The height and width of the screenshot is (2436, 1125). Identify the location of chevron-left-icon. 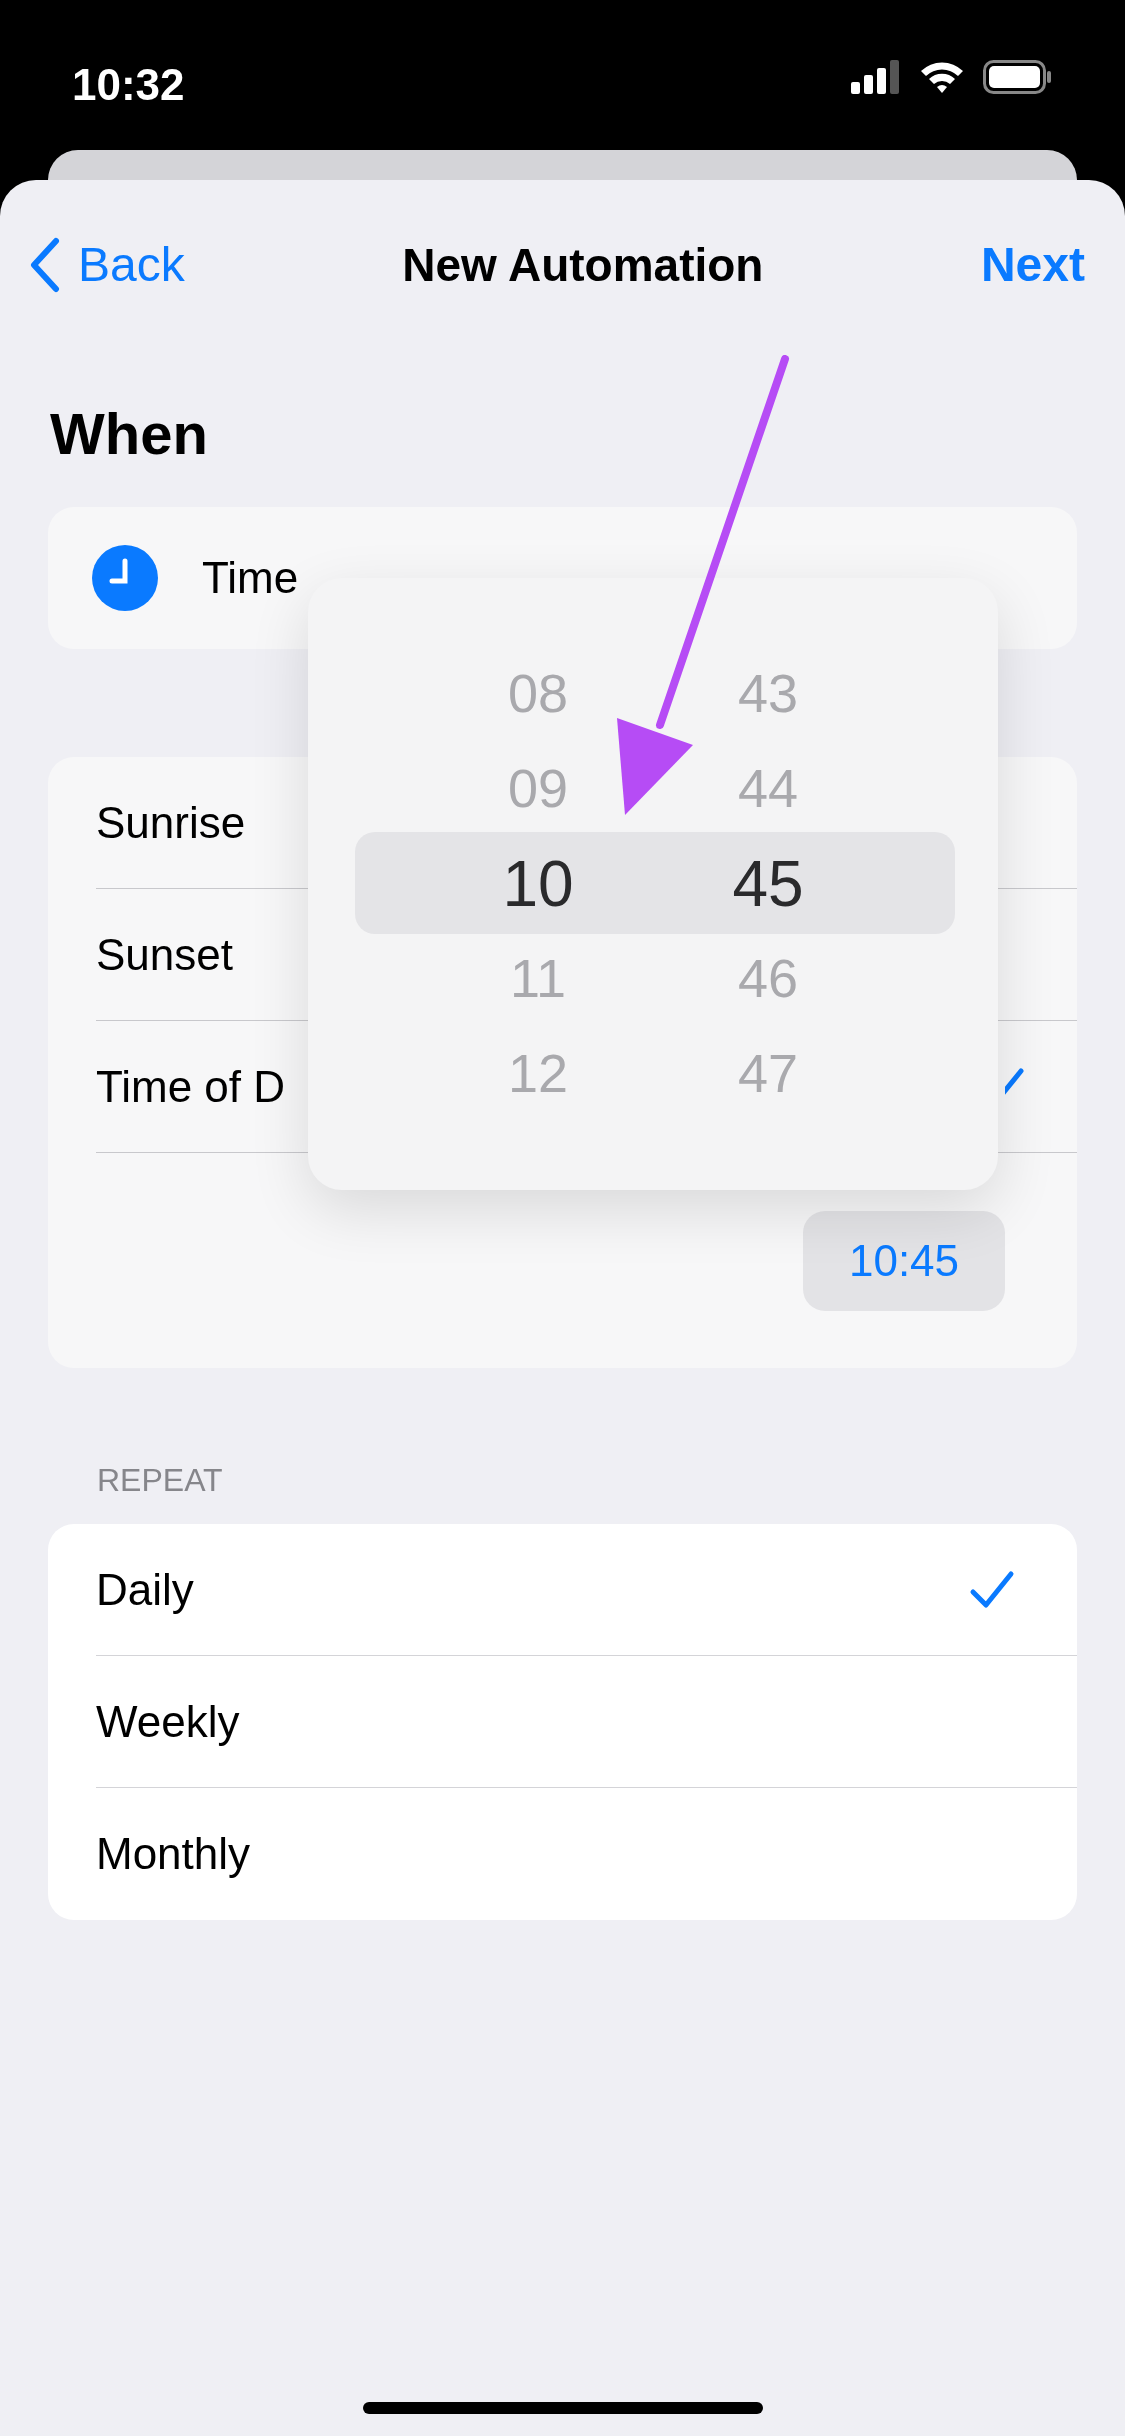
(44, 265).